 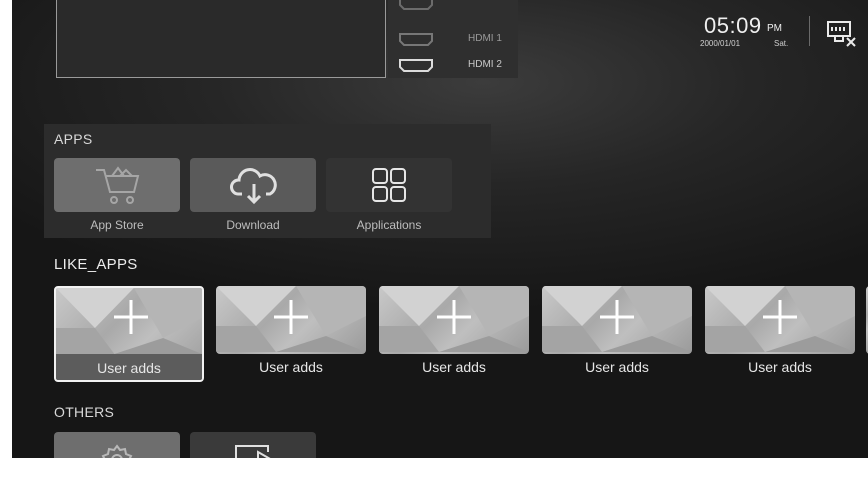 I want to click on cloud-download-icon, so click(x=253, y=186).